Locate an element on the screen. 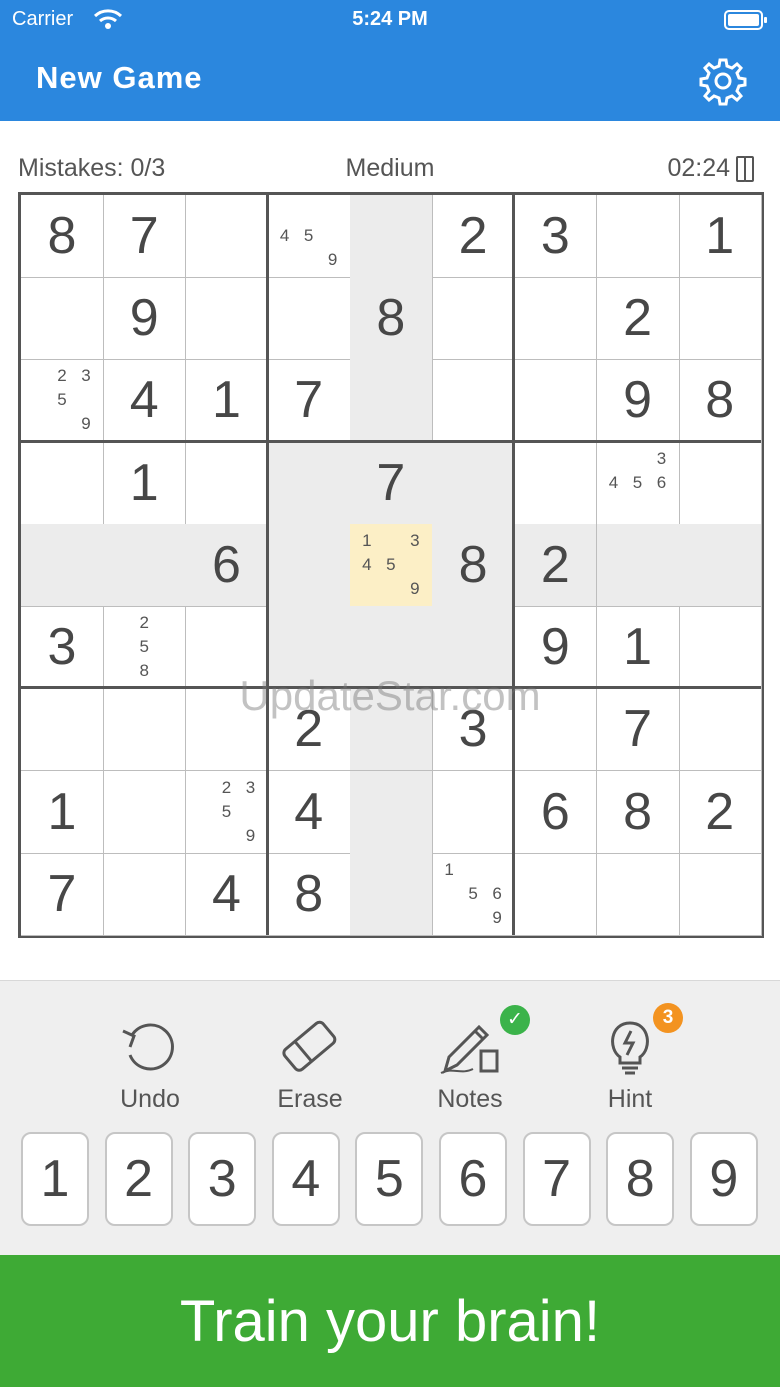  board-cell: 2 5 8 is located at coordinates (145, 648).